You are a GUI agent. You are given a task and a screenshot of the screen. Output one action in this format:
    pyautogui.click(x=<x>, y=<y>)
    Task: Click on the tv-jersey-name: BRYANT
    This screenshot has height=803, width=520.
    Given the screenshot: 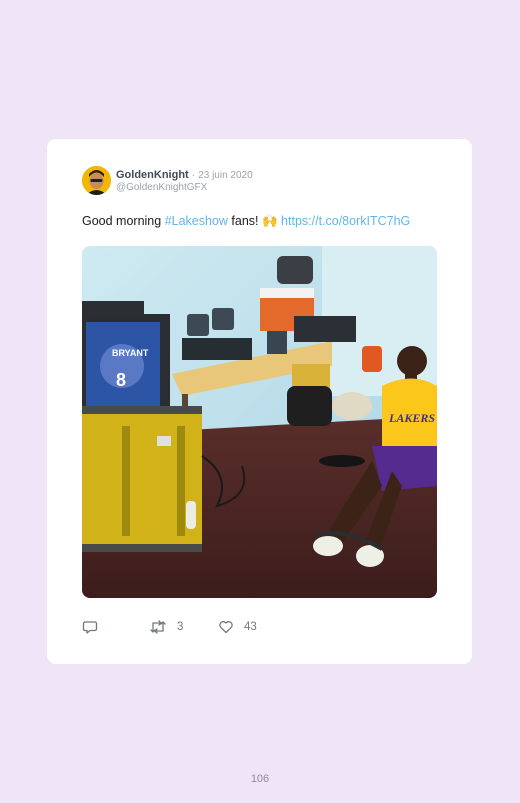 What is the action you would take?
    pyautogui.click(x=130, y=353)
    